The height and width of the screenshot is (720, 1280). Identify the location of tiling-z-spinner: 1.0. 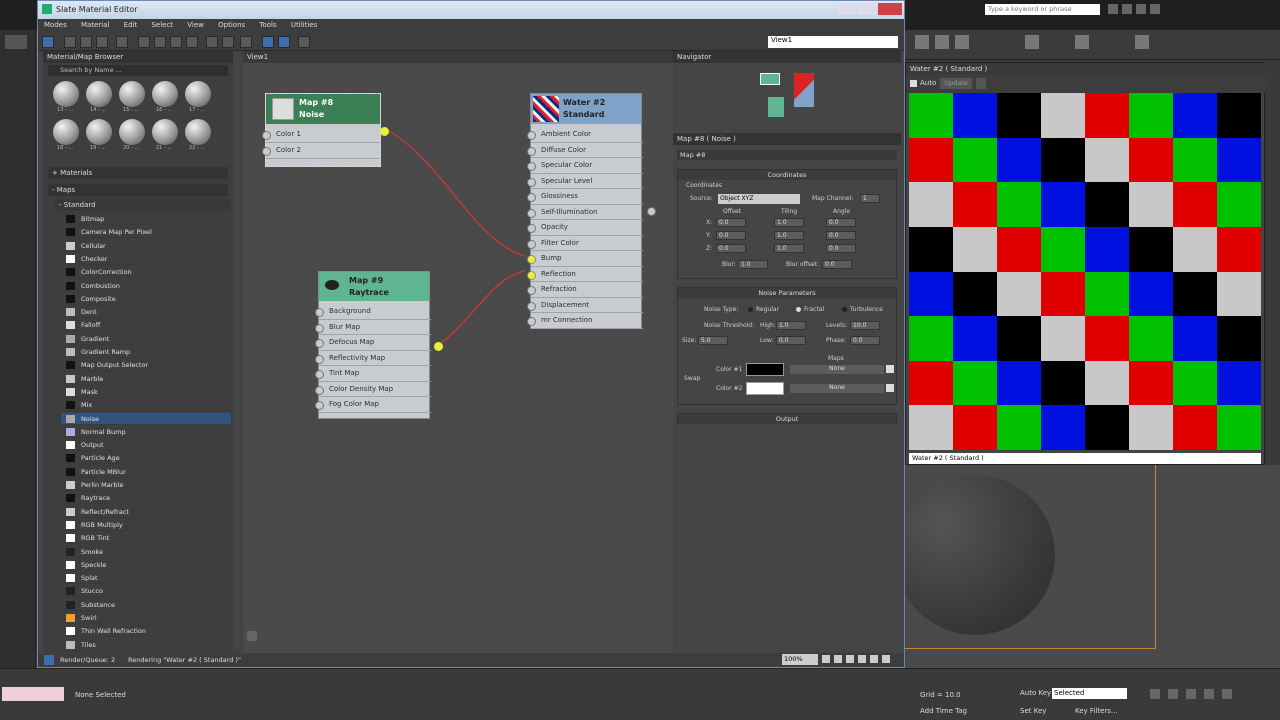
(789, 248).